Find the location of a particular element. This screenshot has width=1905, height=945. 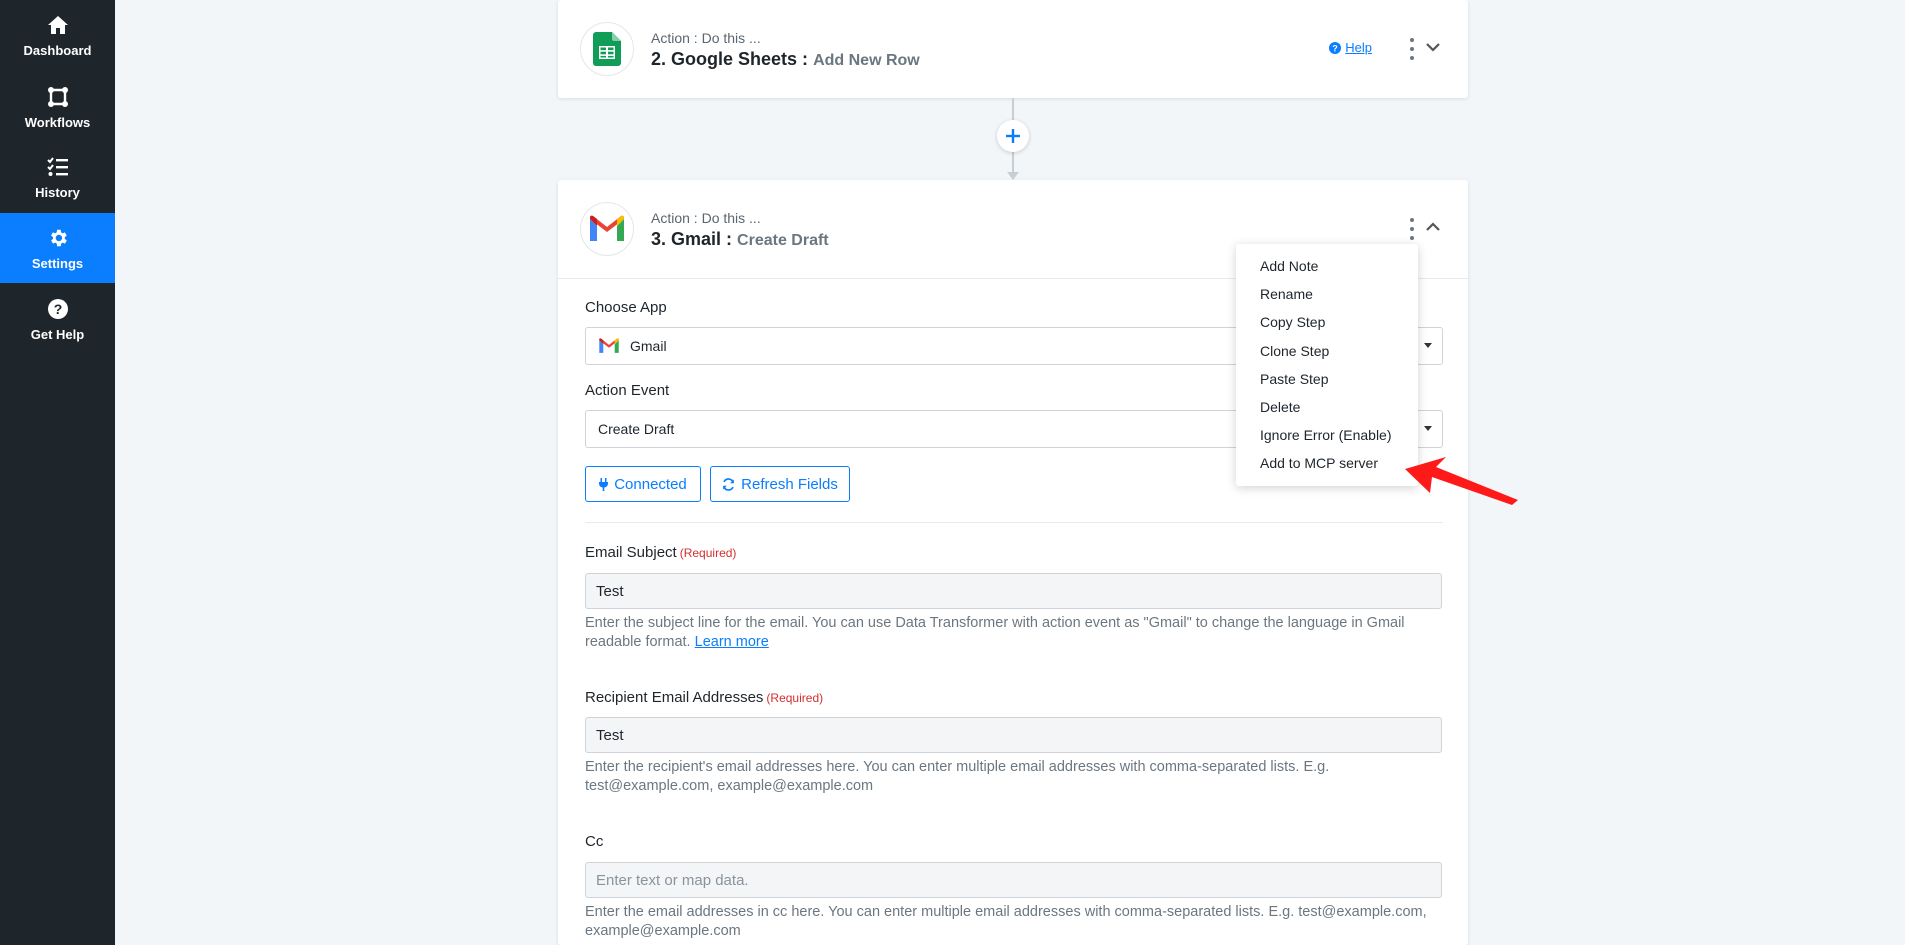

sidebar-item-label: Get Help is located at coordinates (57, 334).